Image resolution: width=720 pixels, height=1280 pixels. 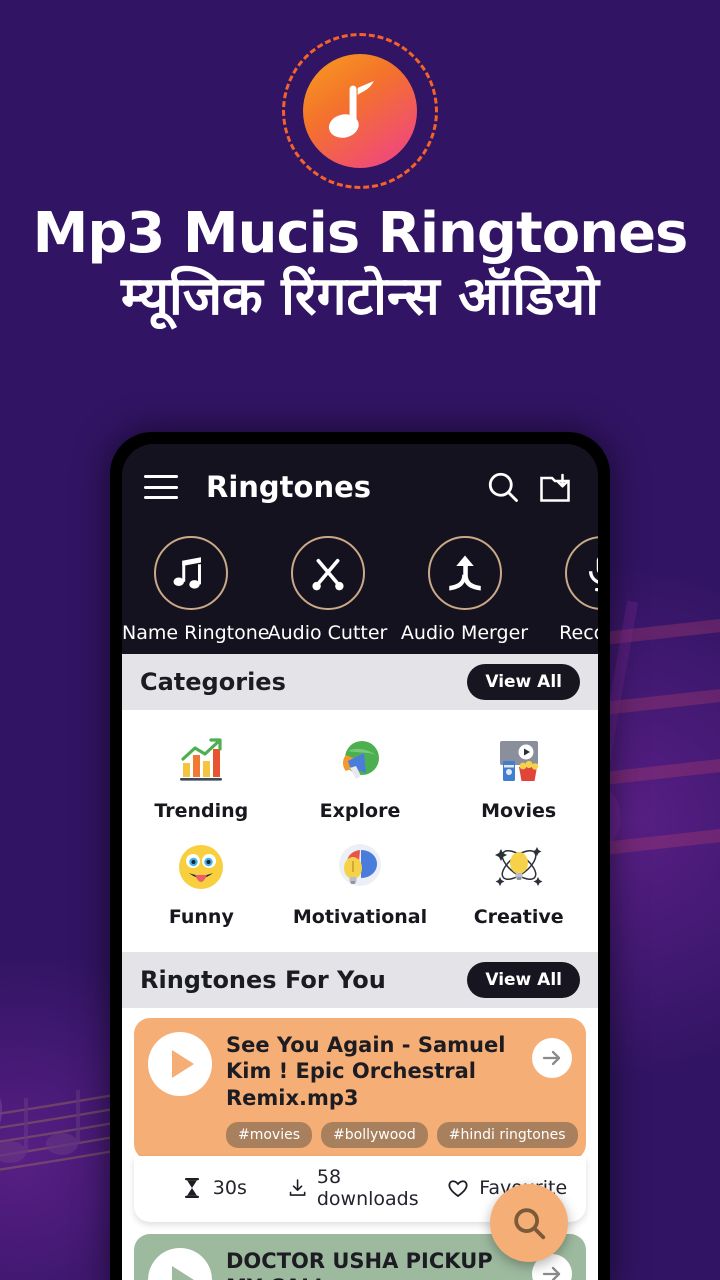 I want to click on trending-chart-icon, so click(x=201, y=761).